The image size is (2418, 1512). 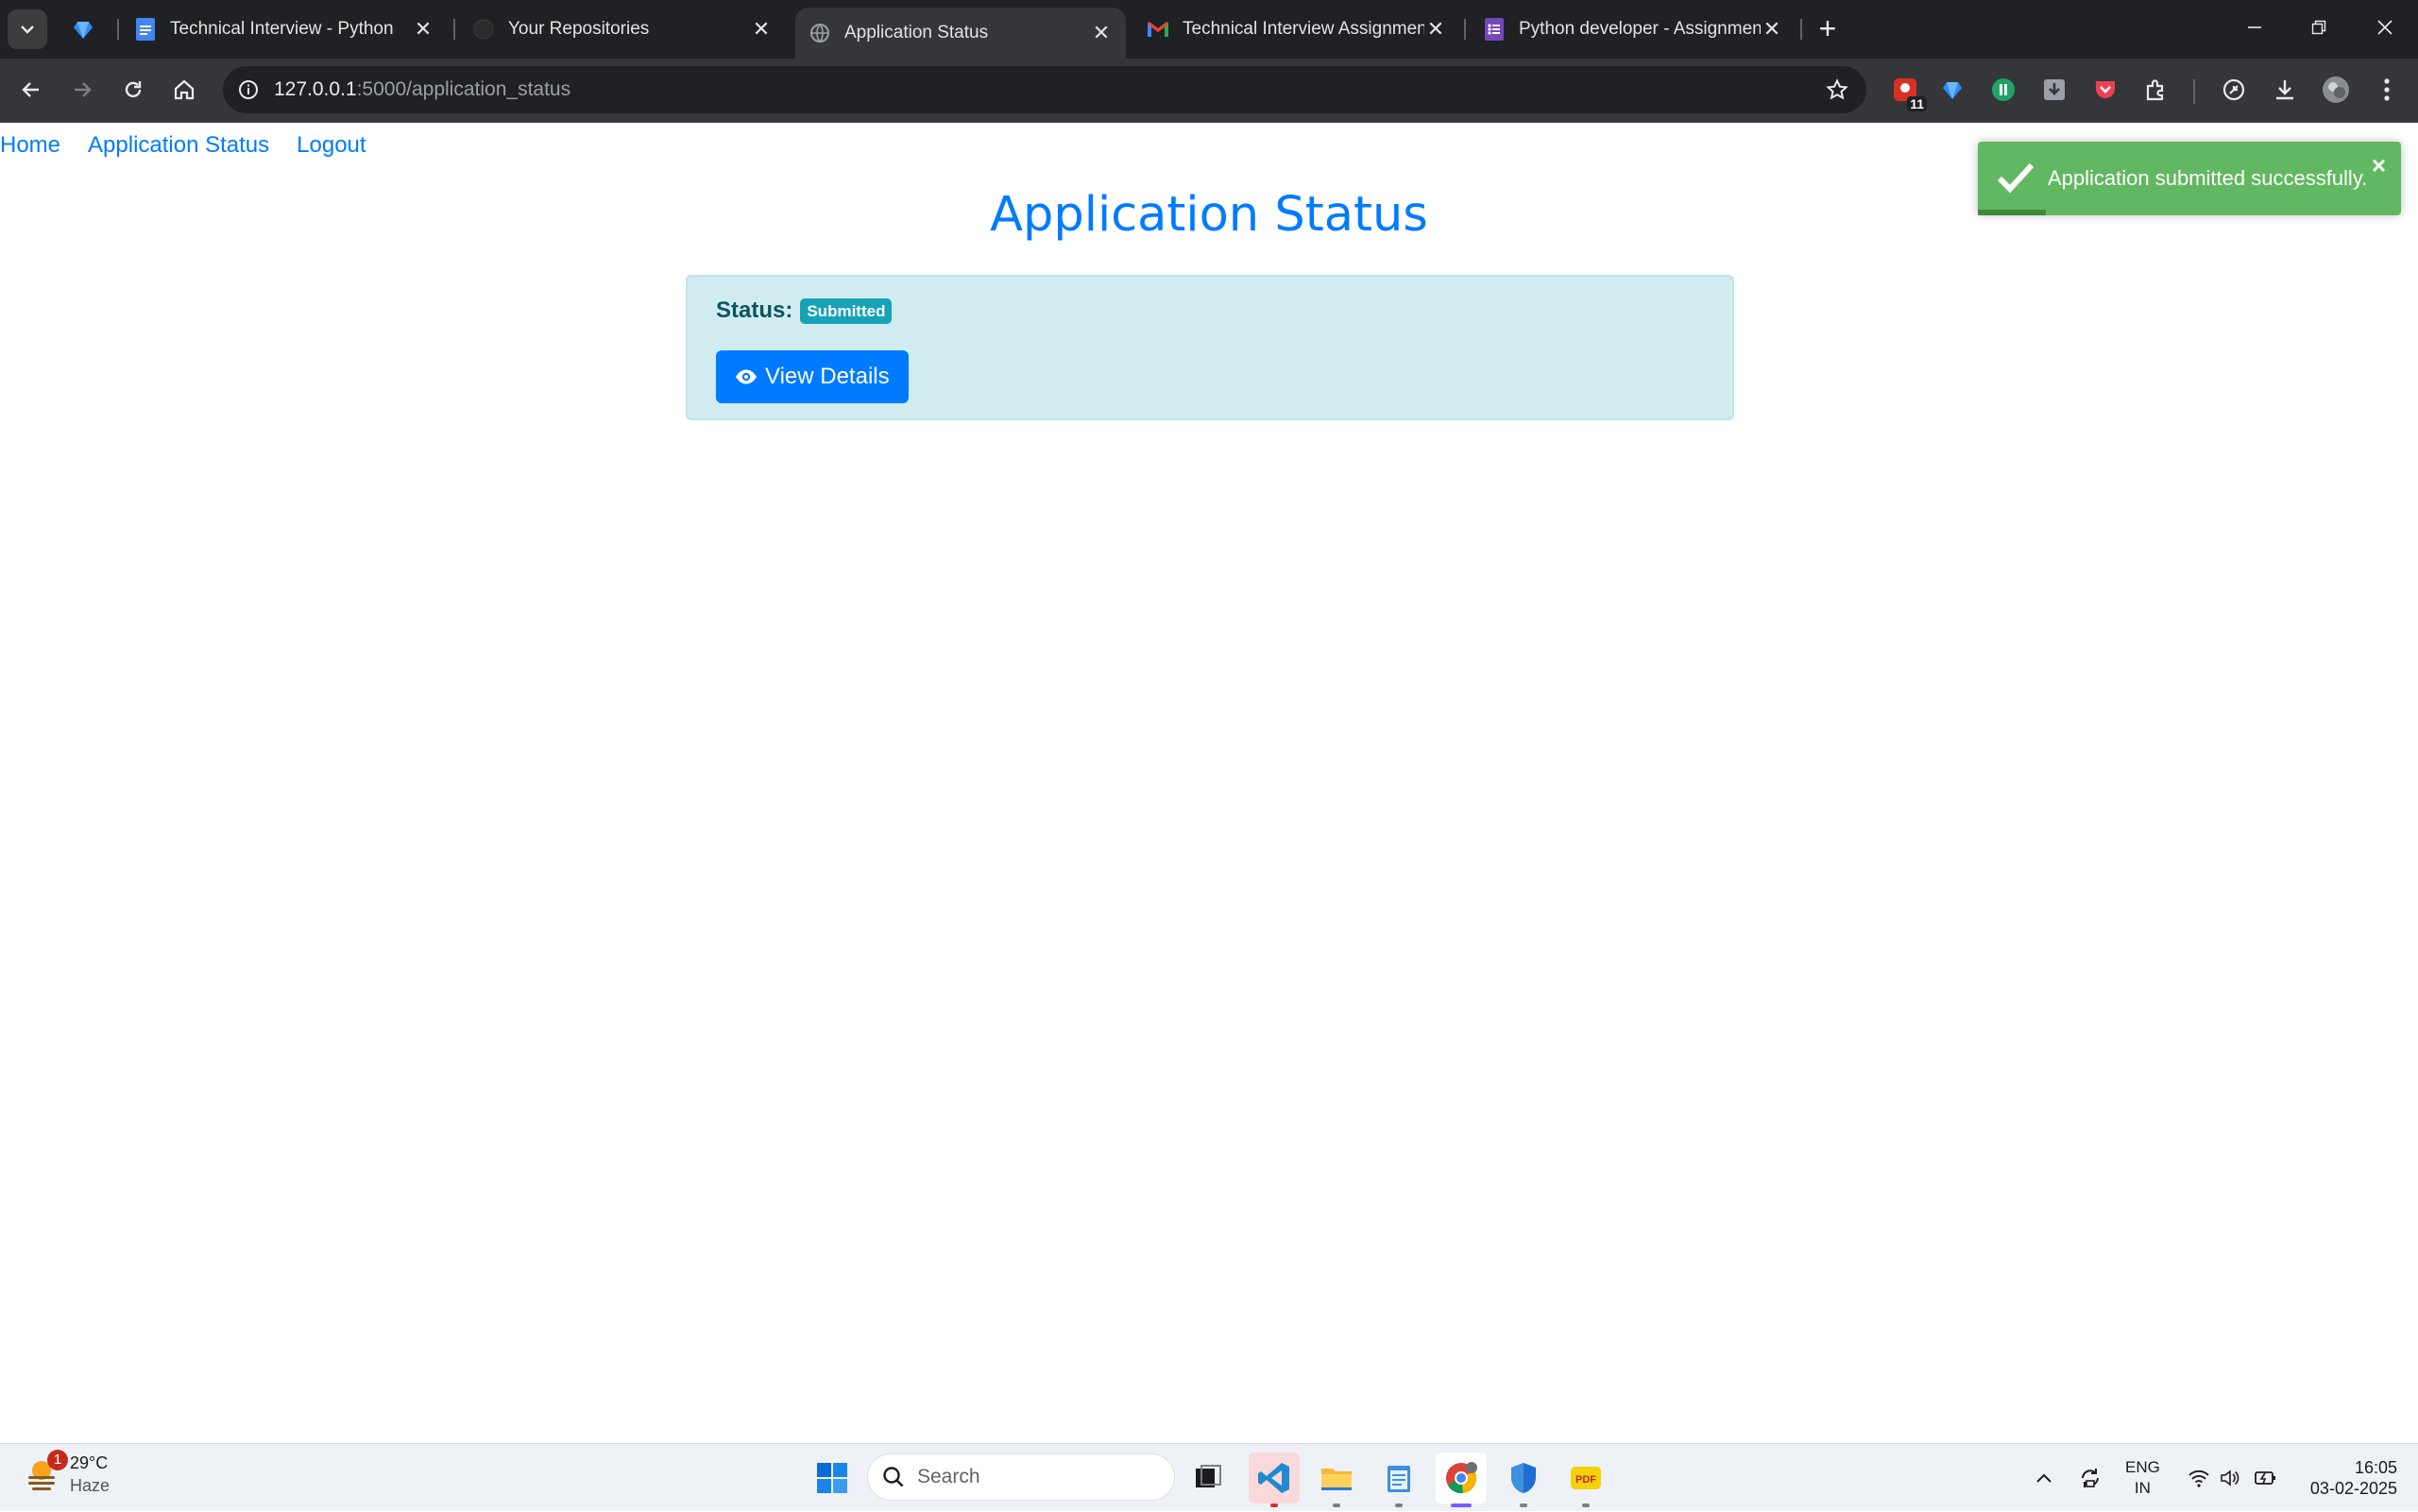 I want to click on close-window-button, so click(x=2385, y=27).